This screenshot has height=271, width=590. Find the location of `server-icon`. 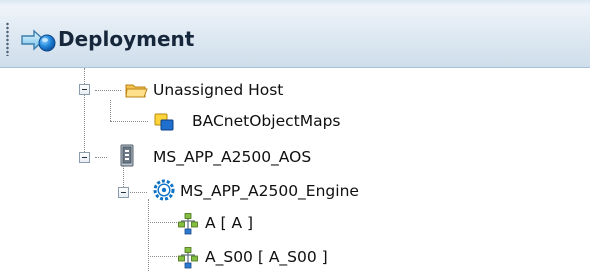

server-icon is located at coordinates (127, 155).